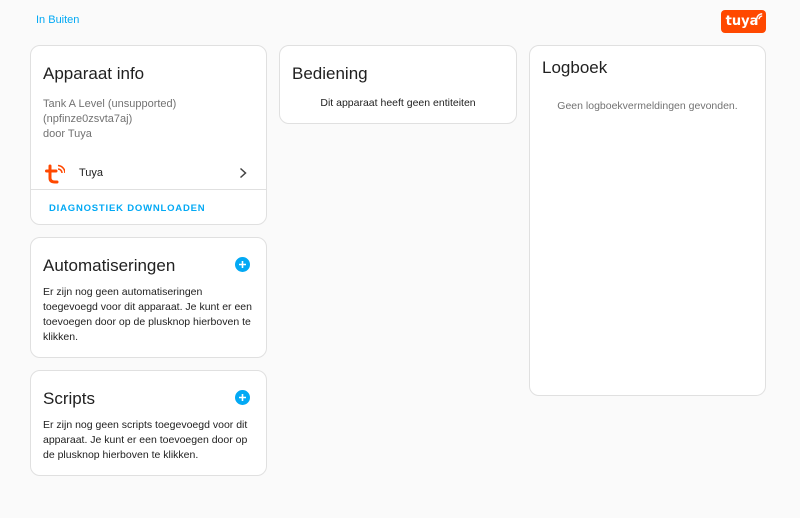  What do you see at coordinates (110, 104) in the screenshot?
I see `device-model: Tank A Level (unsupported)` at bounding box center [110, 104].